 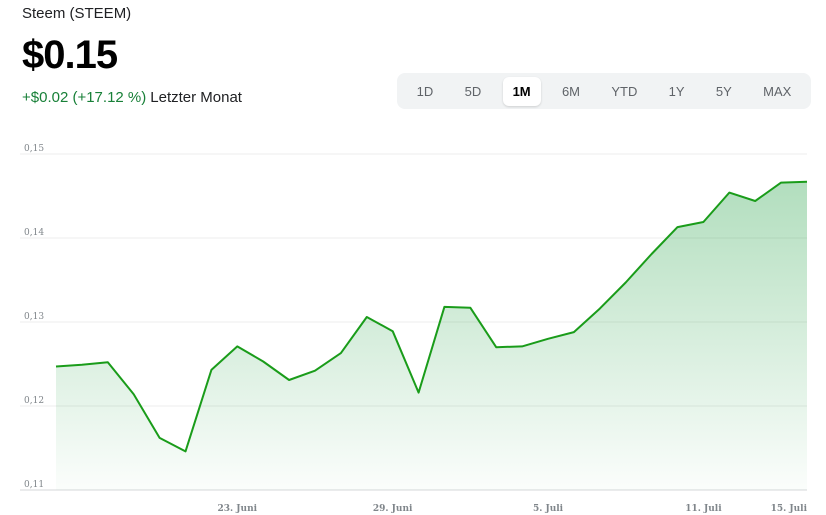 What do you see at coordinates (237, 509) in the screenshot?
I see `x-tick-label: 23. Juni` at bounding box center [237, 509].